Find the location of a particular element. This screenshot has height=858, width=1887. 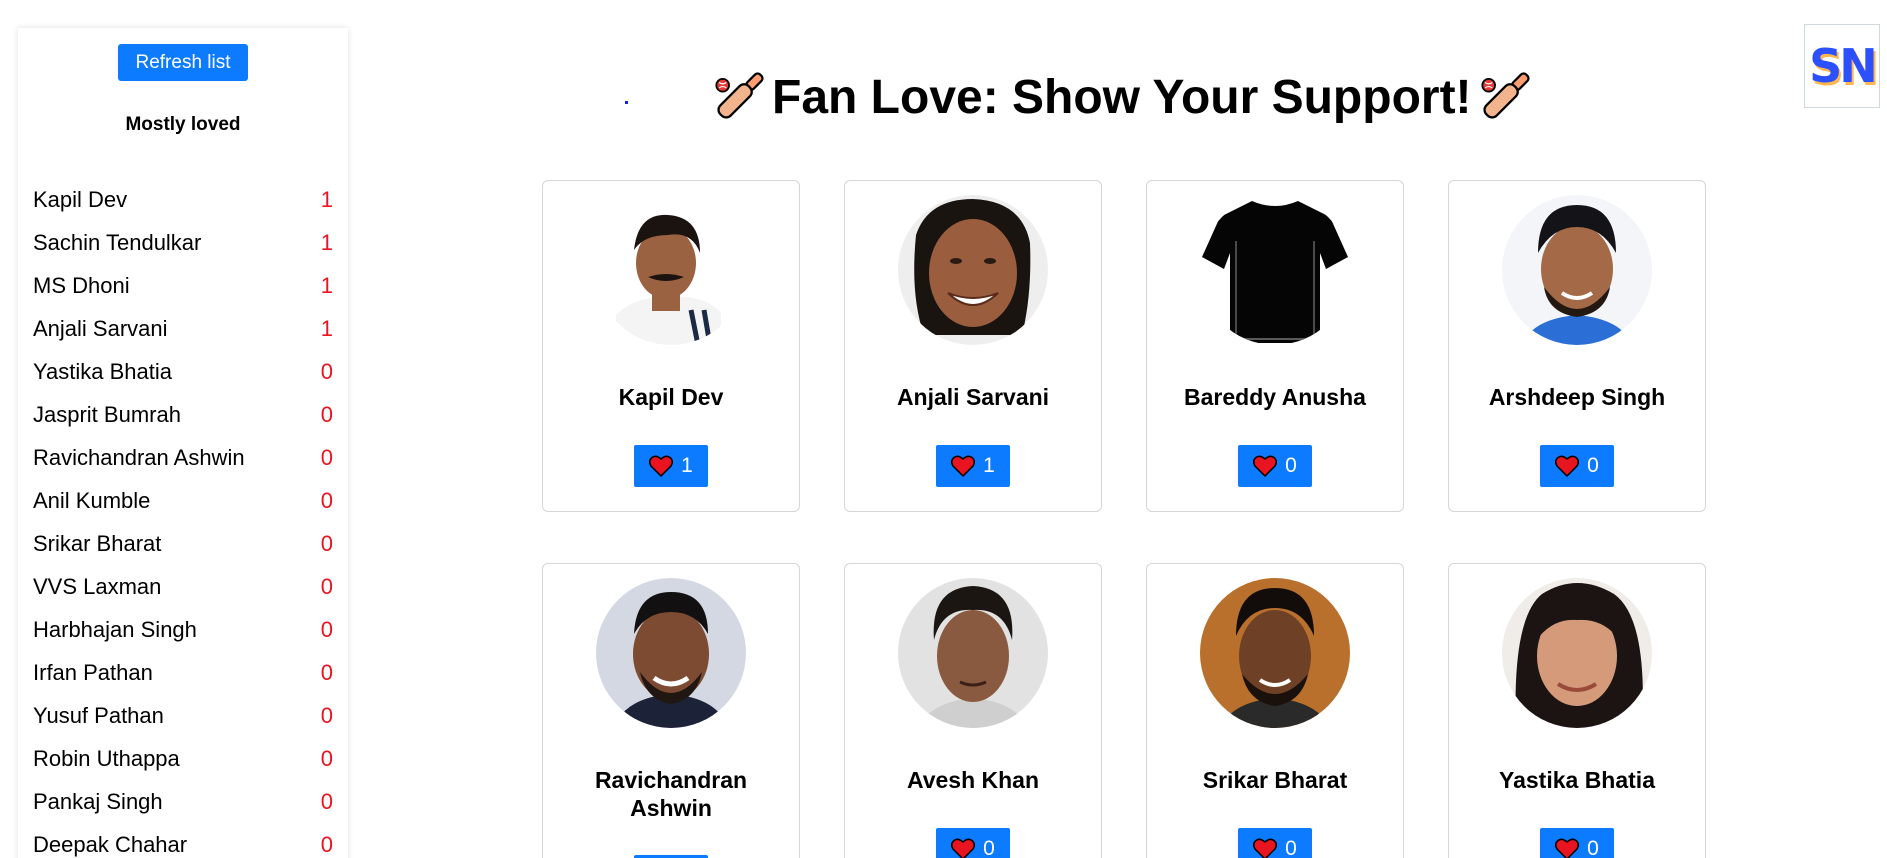

player-card: Avesh Khan 0 is located at coordinates (973, 710).